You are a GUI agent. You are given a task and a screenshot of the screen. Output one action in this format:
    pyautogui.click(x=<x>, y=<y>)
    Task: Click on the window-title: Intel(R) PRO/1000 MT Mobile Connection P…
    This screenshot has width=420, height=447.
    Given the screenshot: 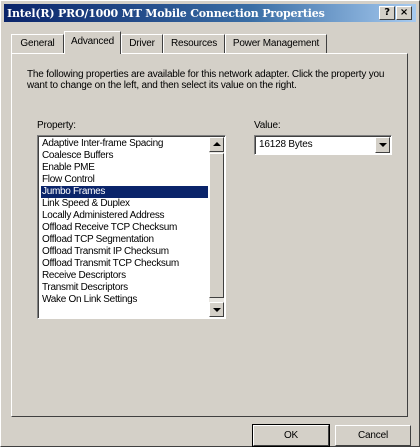 What is the action you would take?
    pyautogui.click(x=166, y=13)
    